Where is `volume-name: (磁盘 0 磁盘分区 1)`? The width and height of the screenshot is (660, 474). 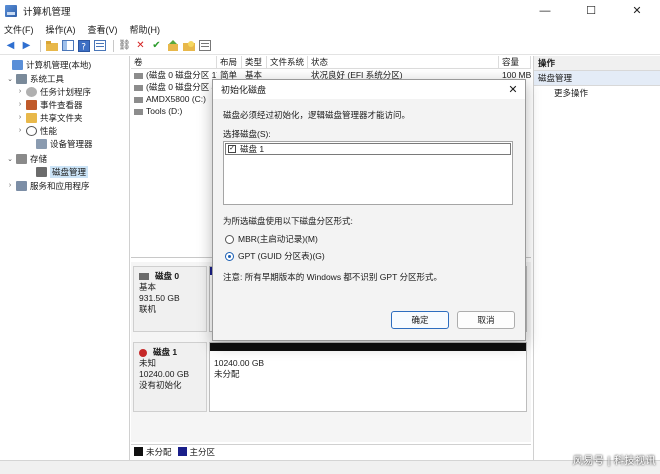 volume-name: (磁盘 0 磁盘分区 1) is located at coordinates (181, 75).